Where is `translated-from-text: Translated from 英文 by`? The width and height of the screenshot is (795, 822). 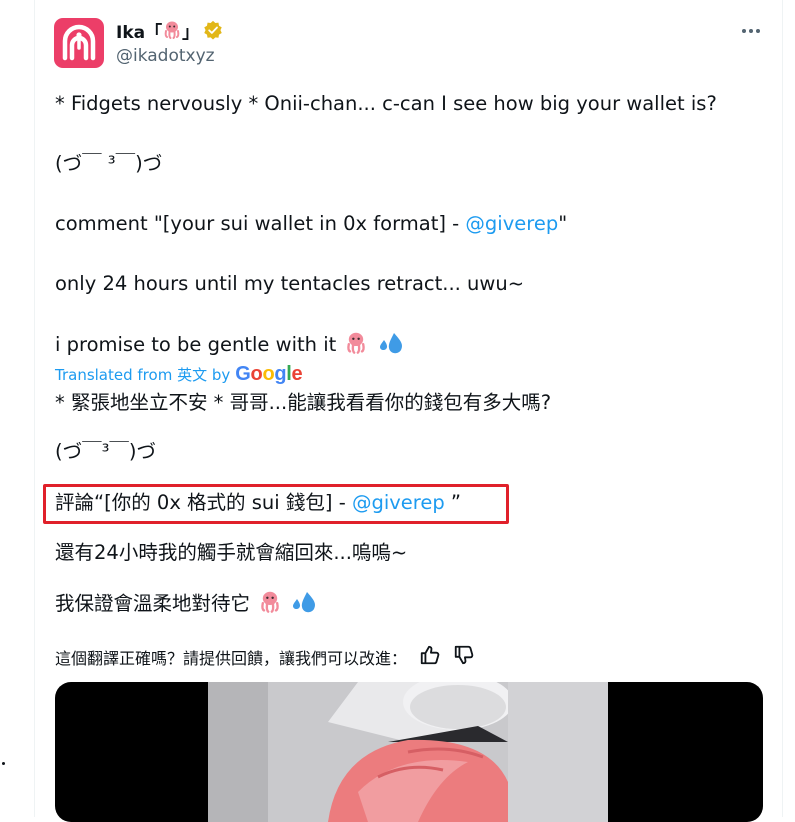
translated-from-text: Translated from 英文 by is located at coordinates (143, 375).